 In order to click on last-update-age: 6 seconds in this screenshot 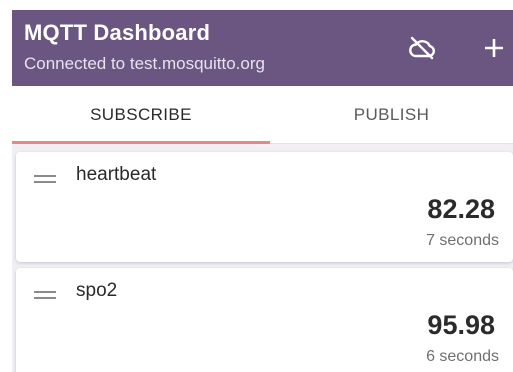, I will do `click(462, 356)`.